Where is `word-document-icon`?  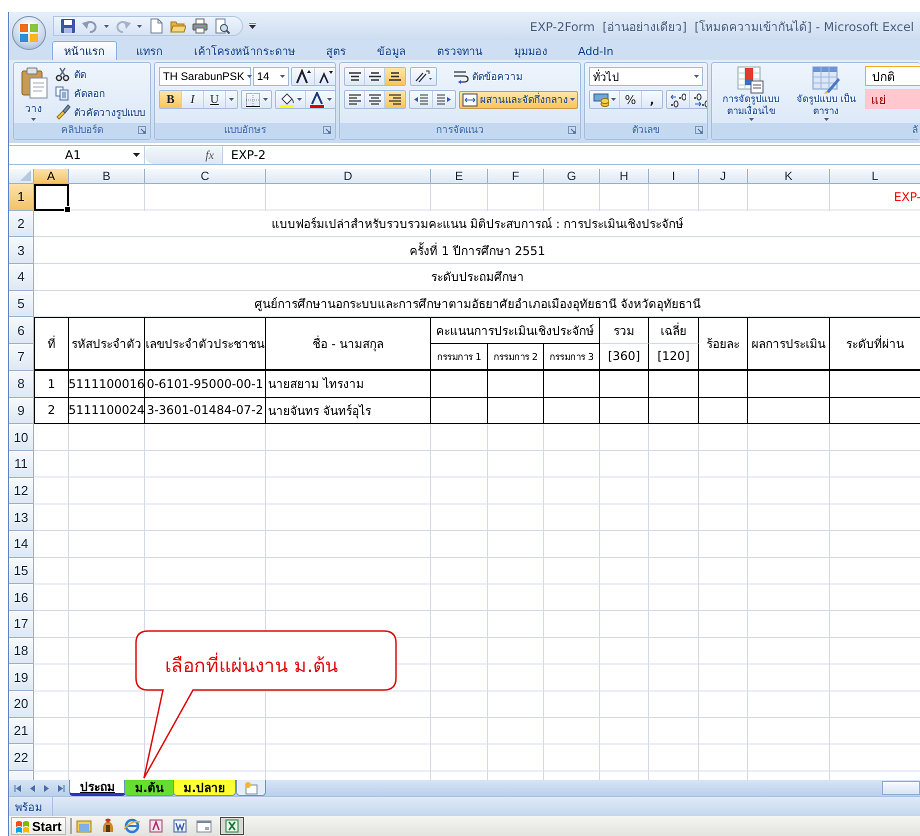
word-document-icon is located at coordinates (180, 826).